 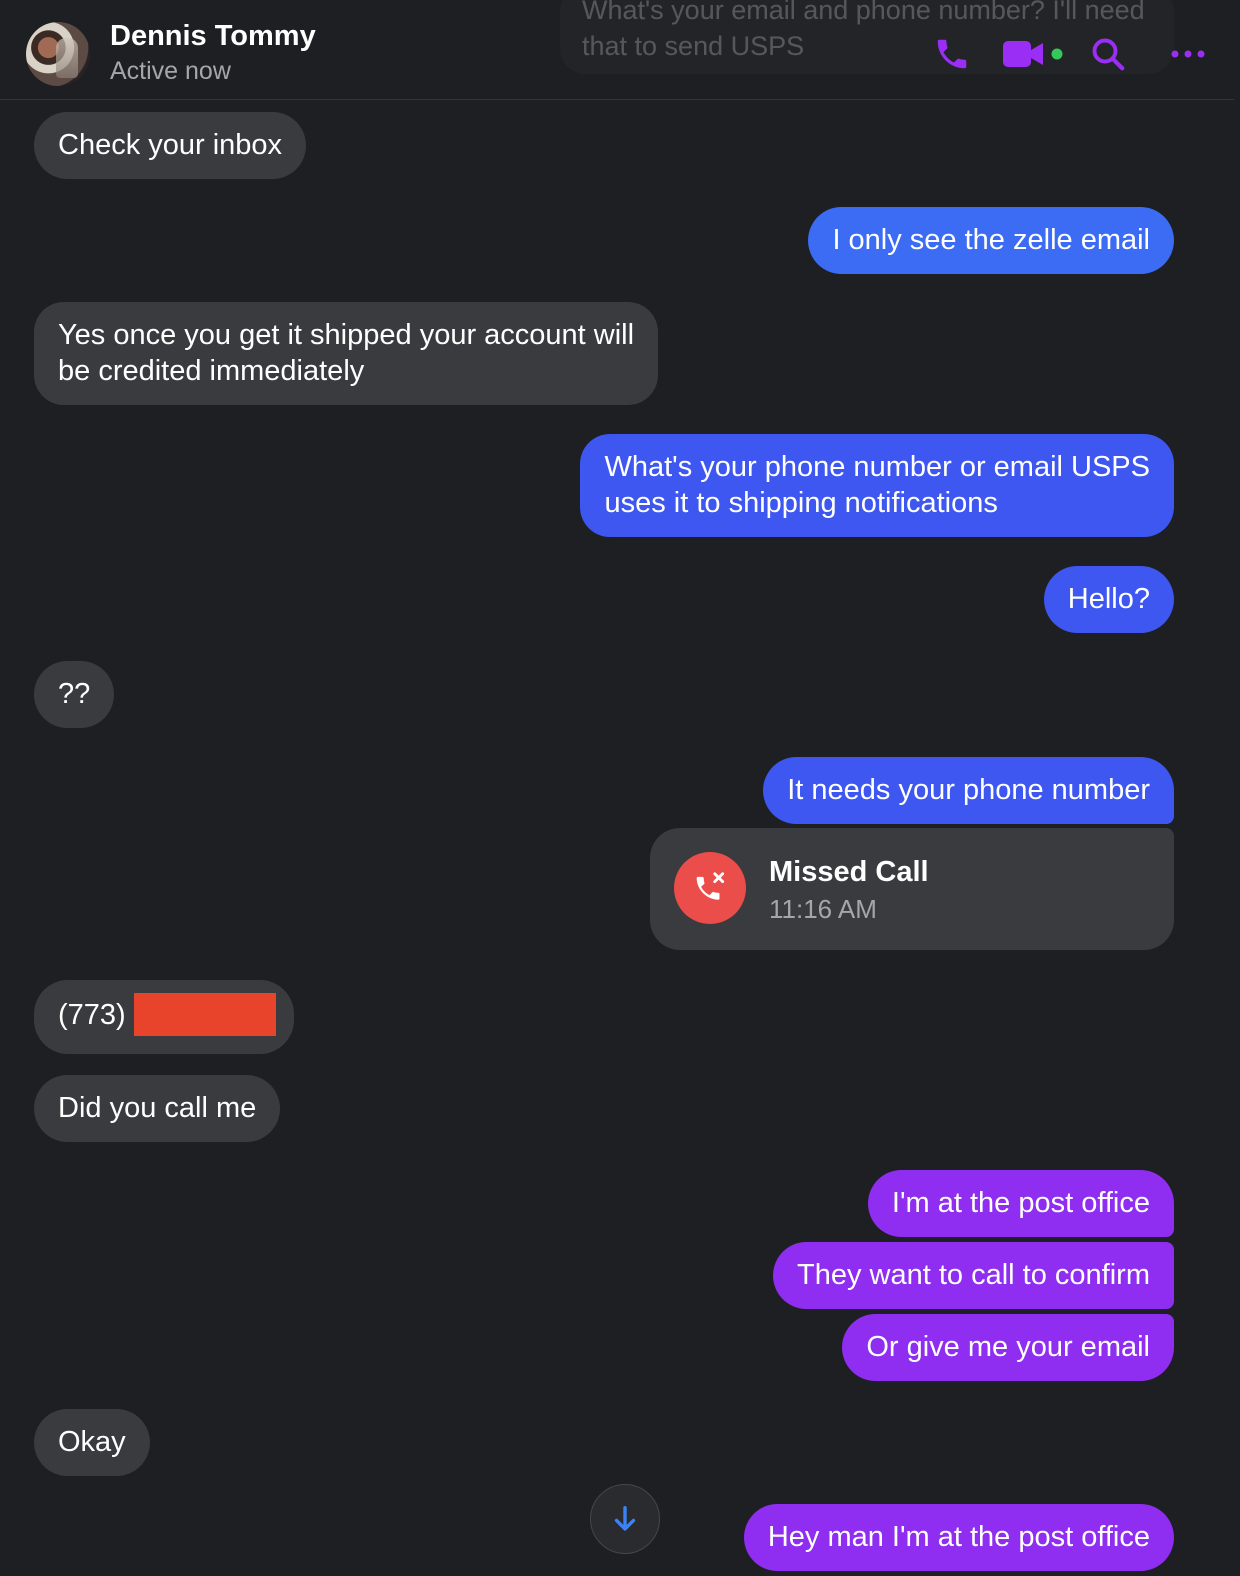 I want to click on arrow-down-icon, so click(x=625, y=1518).